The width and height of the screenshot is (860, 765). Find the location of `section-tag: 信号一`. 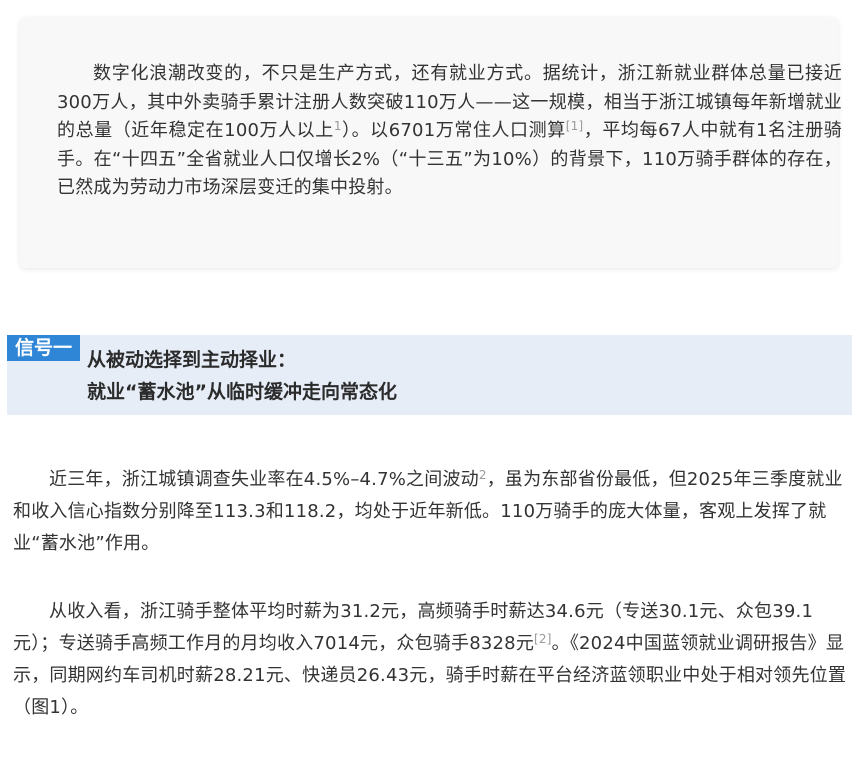

section-tag: 信号一 is located at coordinates (43, 348).